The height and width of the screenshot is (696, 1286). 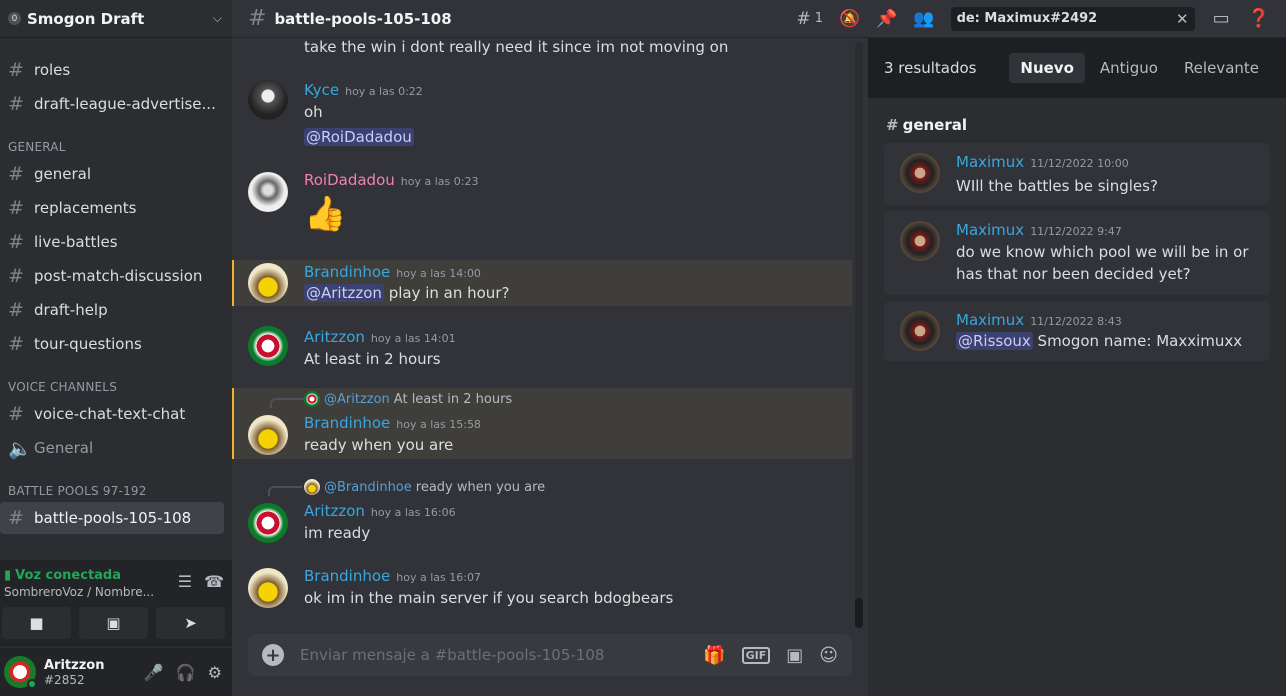 What do you see at coordinates (794, 655) in the screenshot?
I see `sticker-icon: ▣` at bounding box center [794, 655].